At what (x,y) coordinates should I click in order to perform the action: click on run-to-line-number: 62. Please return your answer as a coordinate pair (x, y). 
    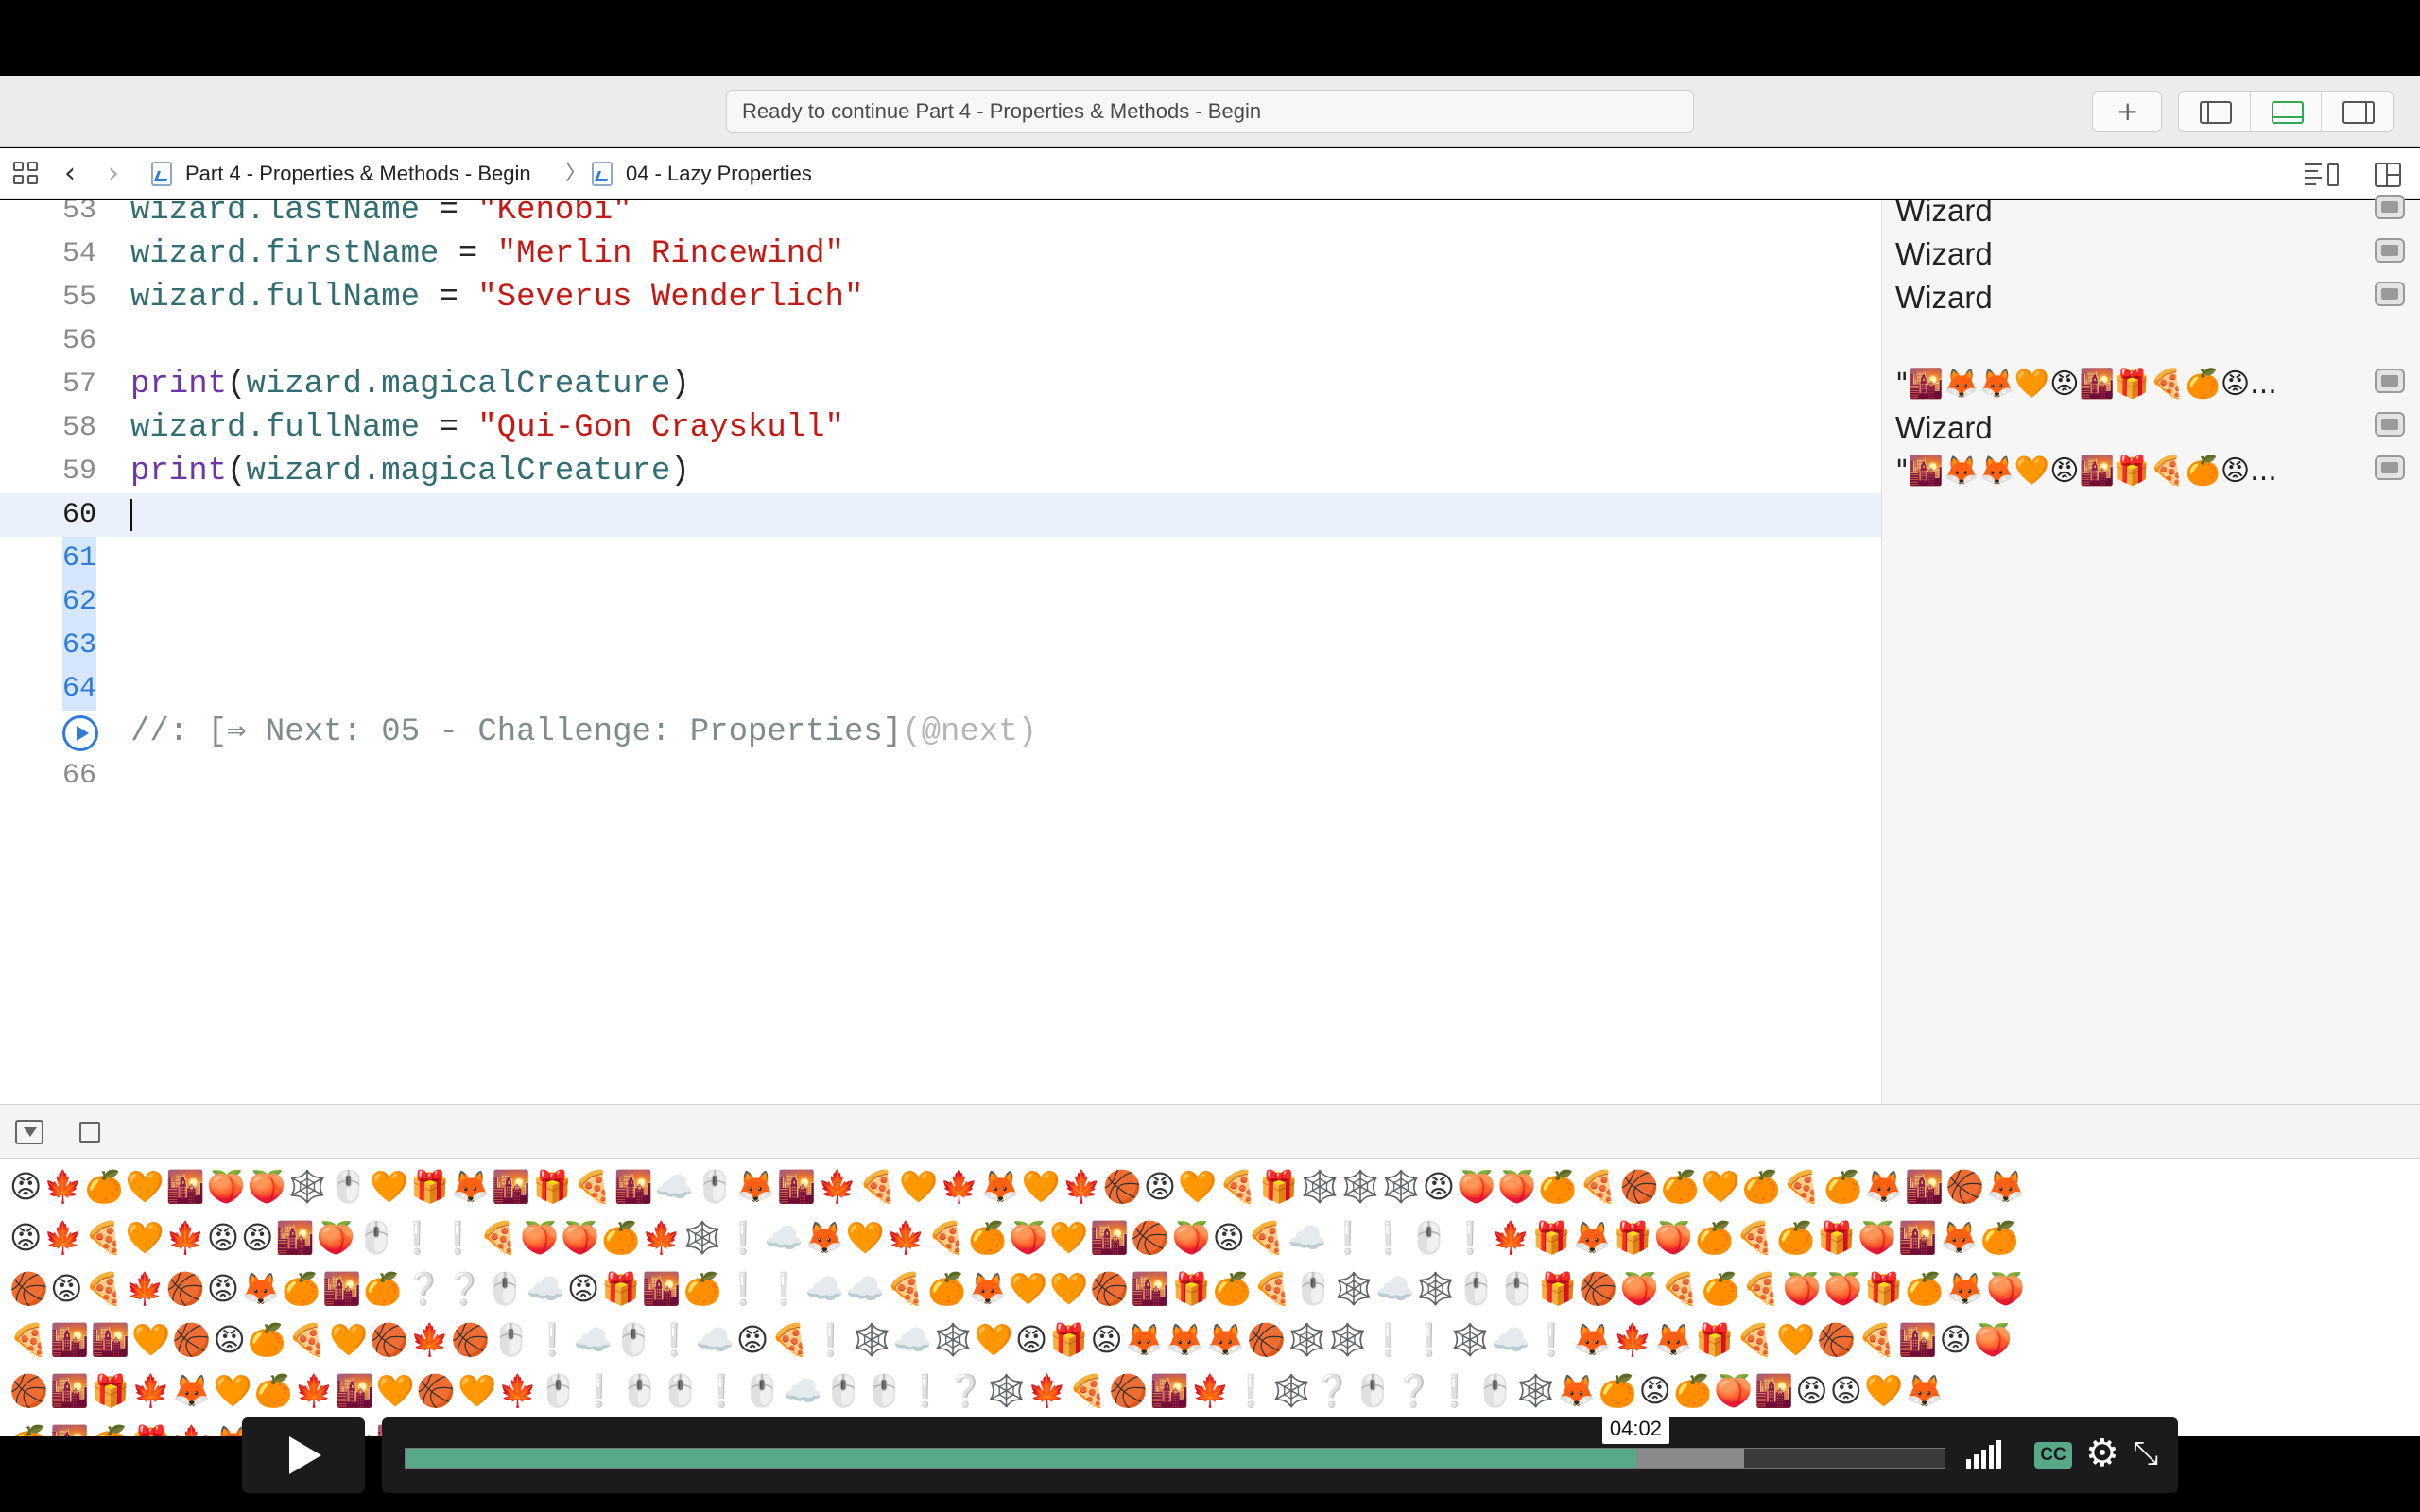
    Looking at the image, I should click on (79, 602).